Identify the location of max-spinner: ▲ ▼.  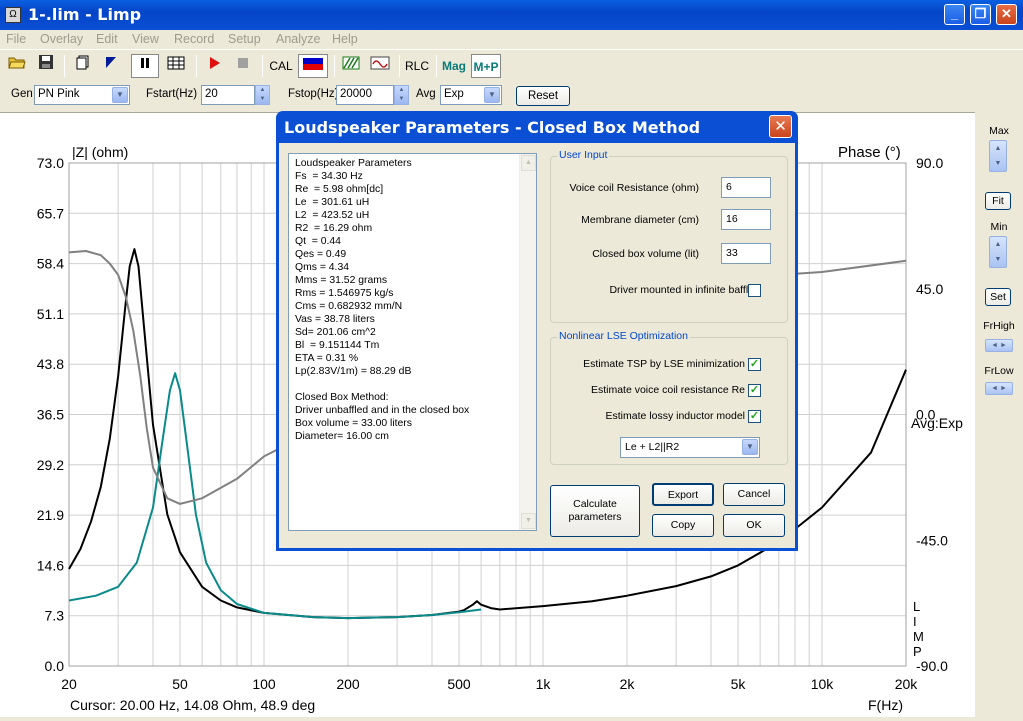
(998, 156).